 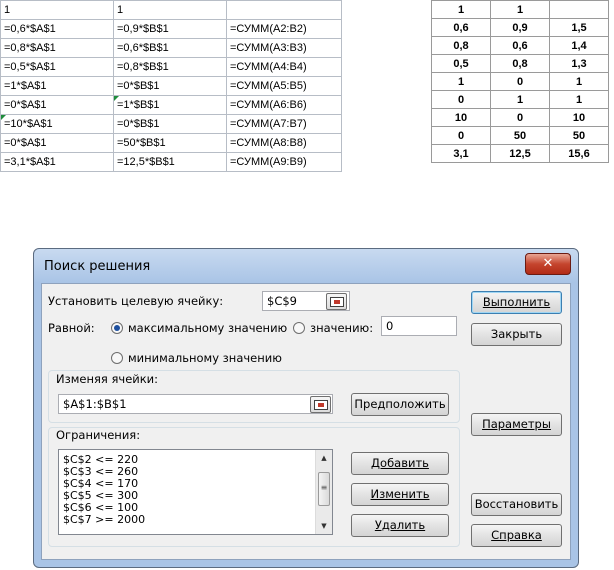 I want to click on close-button: Закрыть, so click(x=516, y=334).